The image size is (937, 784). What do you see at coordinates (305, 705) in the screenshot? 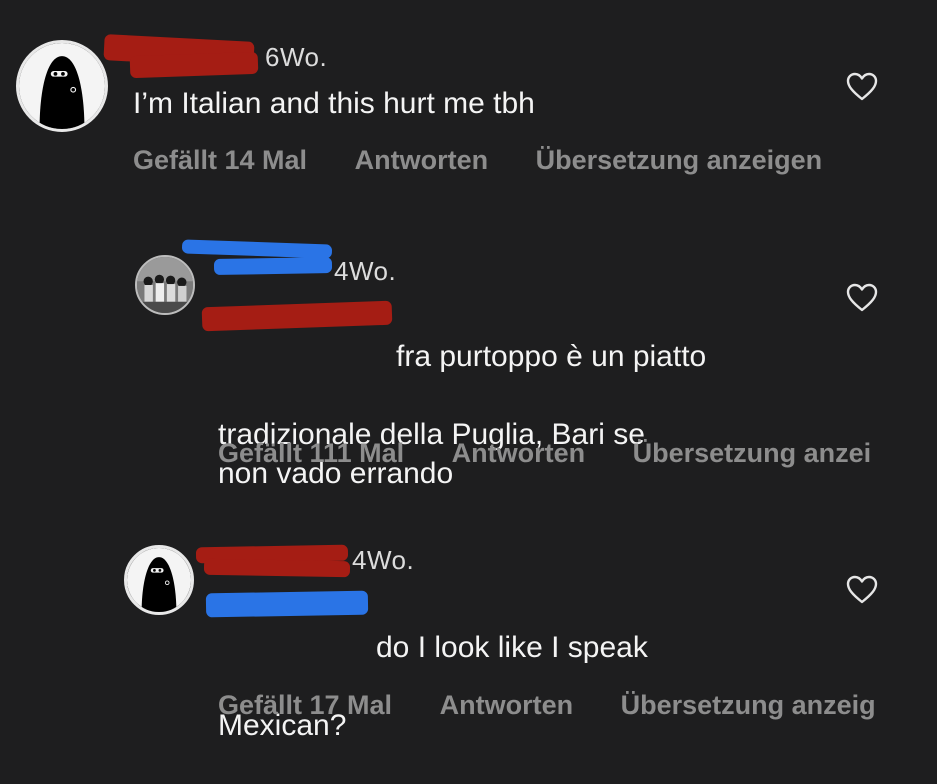
I see `likes-count: Gefällt 17 Mal` at bounding box center [305, 705].